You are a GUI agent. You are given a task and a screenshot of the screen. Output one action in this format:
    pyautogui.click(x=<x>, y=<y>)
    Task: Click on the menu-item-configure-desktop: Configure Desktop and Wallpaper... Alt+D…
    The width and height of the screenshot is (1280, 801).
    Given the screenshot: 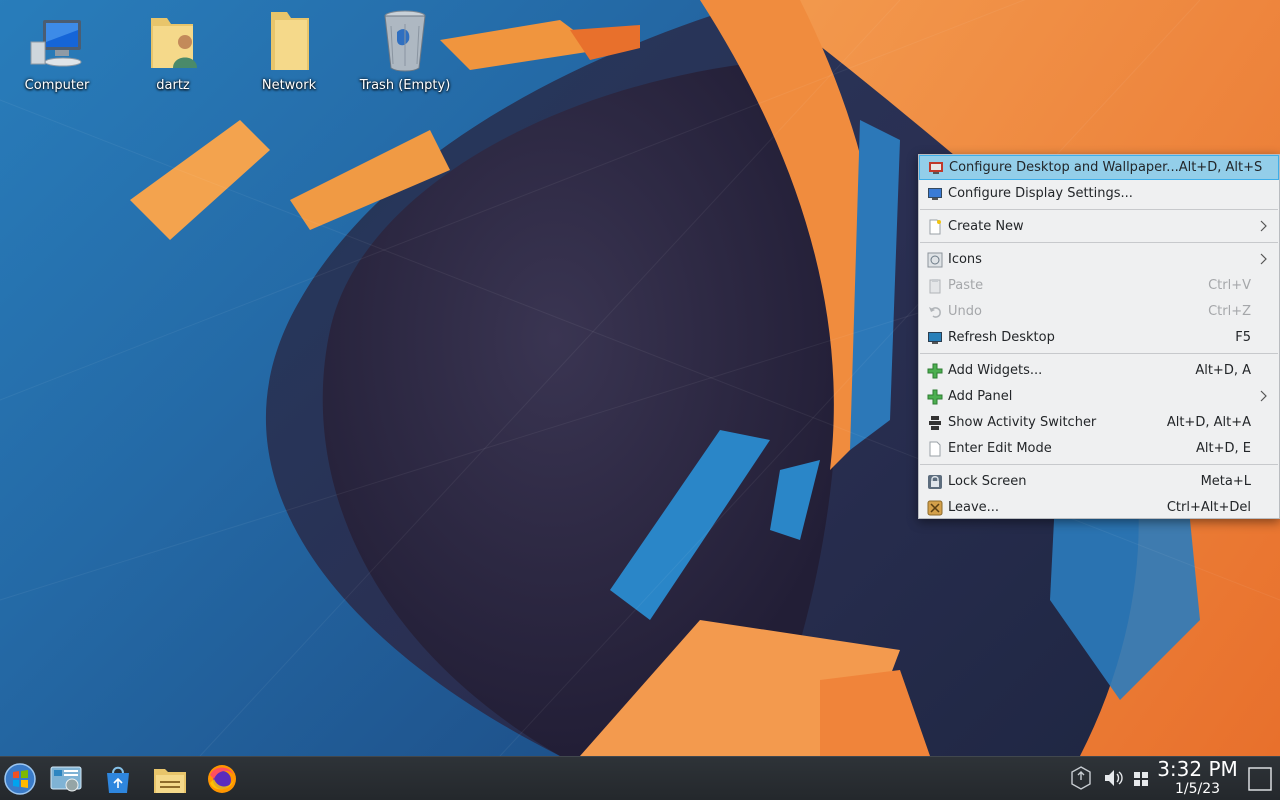 What is the action you would take?
    pyautogui.click(x=1099, y=167)
    